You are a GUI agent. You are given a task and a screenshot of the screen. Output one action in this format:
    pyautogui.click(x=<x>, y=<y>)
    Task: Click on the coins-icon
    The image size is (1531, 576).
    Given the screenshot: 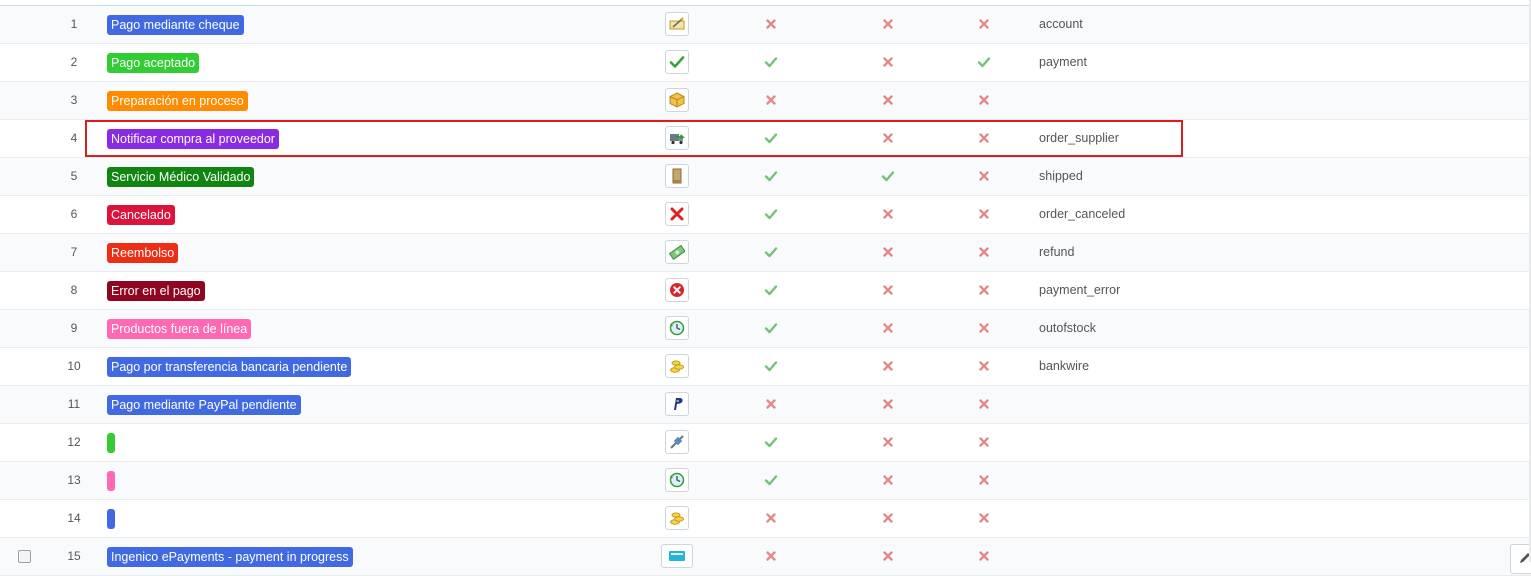 What is the action you would take?
    pyautogui.click(x=677, y=366)
    